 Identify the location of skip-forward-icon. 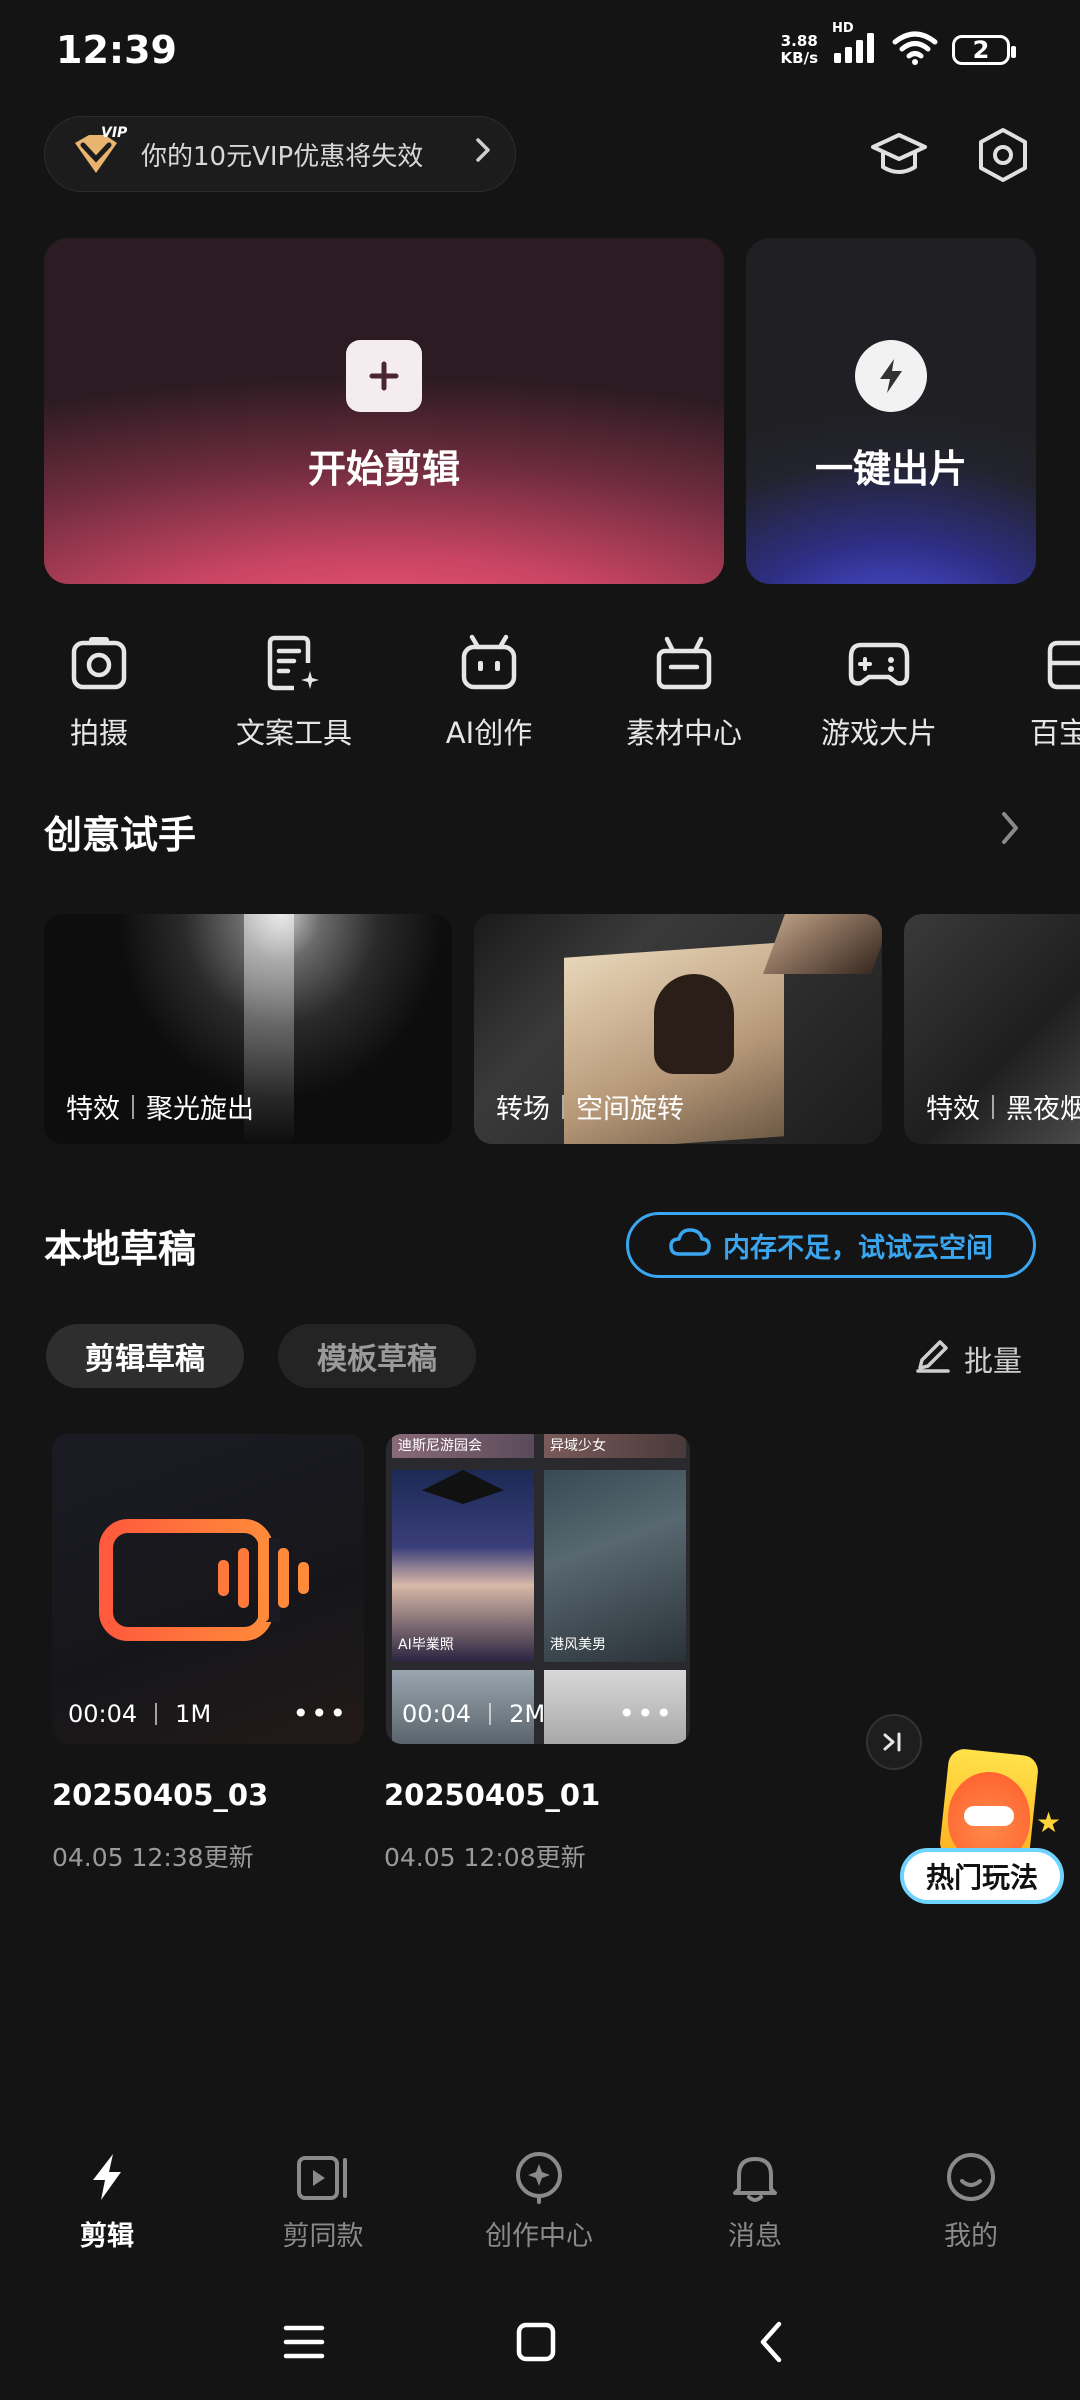
(892, 1742).